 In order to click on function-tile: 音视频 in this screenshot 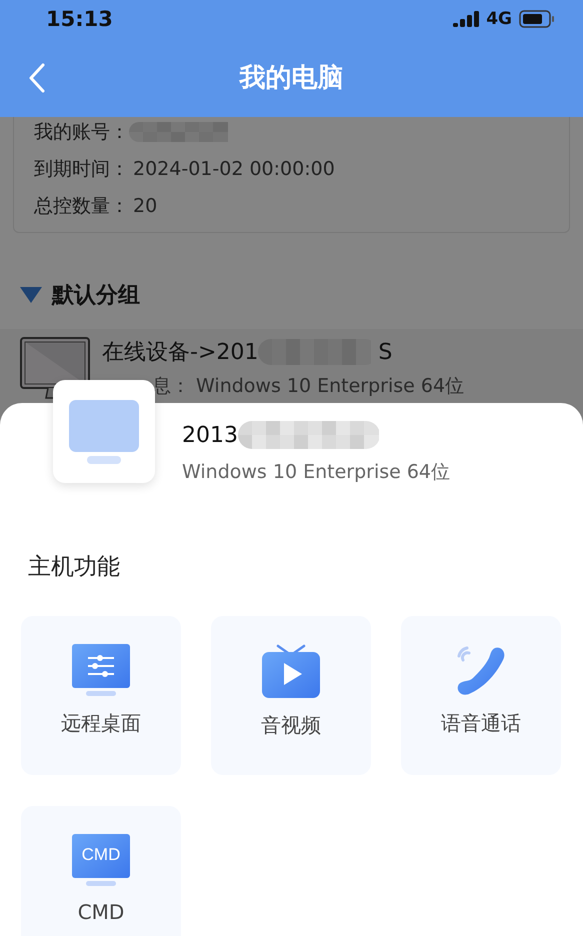, I will do `click(291, 695)`.